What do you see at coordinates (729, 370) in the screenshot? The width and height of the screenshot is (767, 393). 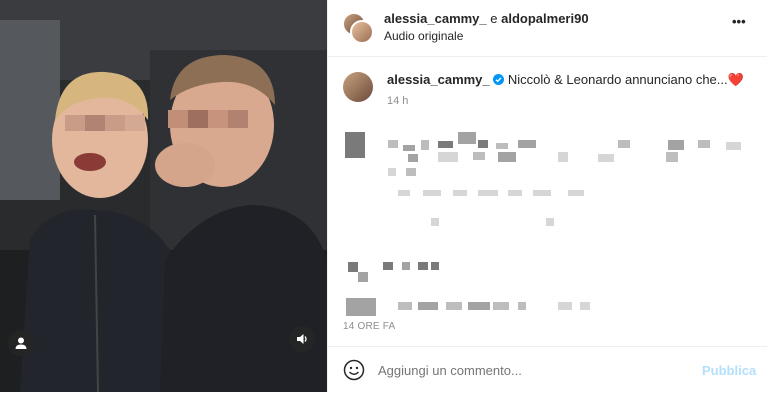 I see `publish-button: Pubblica` at bounding box center [729, 370].